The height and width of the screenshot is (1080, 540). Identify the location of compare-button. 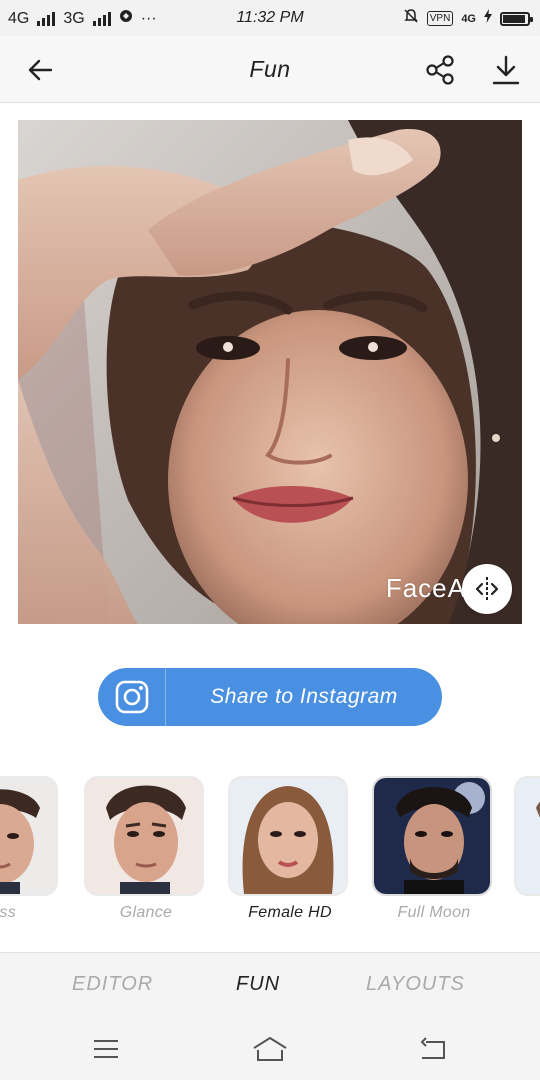
(487, 589).